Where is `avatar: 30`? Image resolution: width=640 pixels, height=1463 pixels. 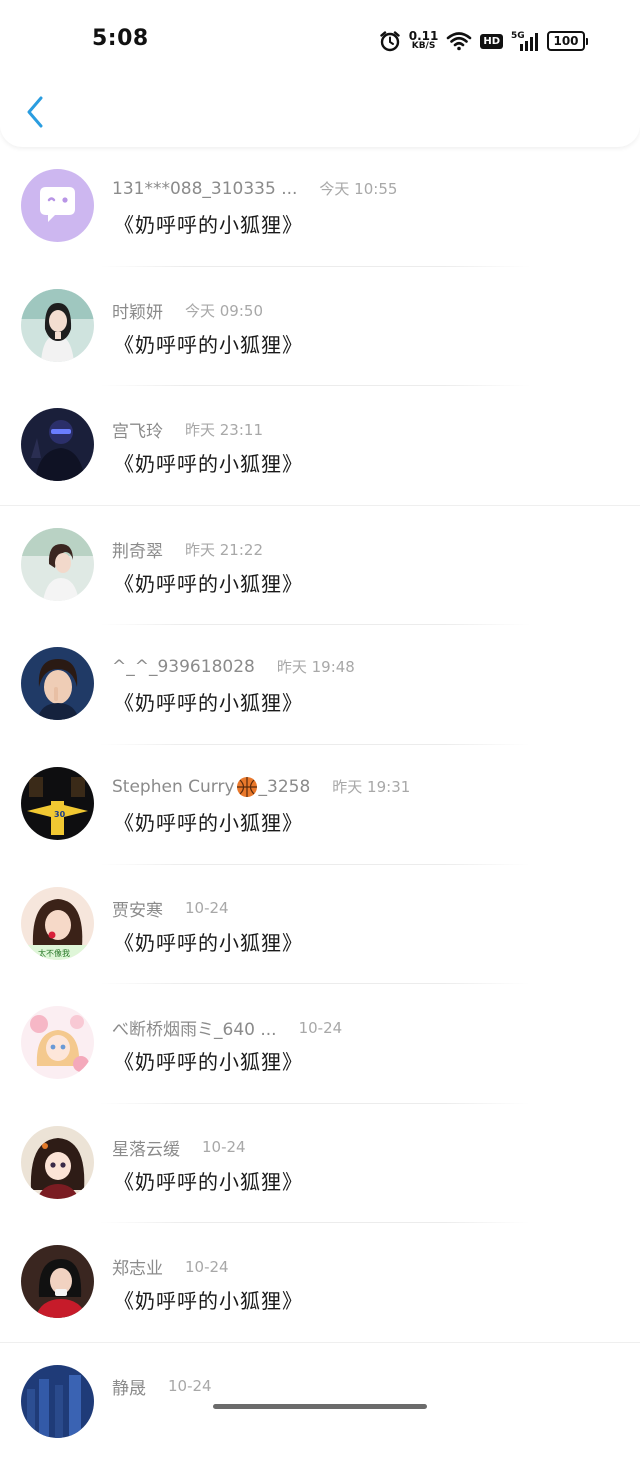
avatar: 30 is located at coordinates (57, 803).